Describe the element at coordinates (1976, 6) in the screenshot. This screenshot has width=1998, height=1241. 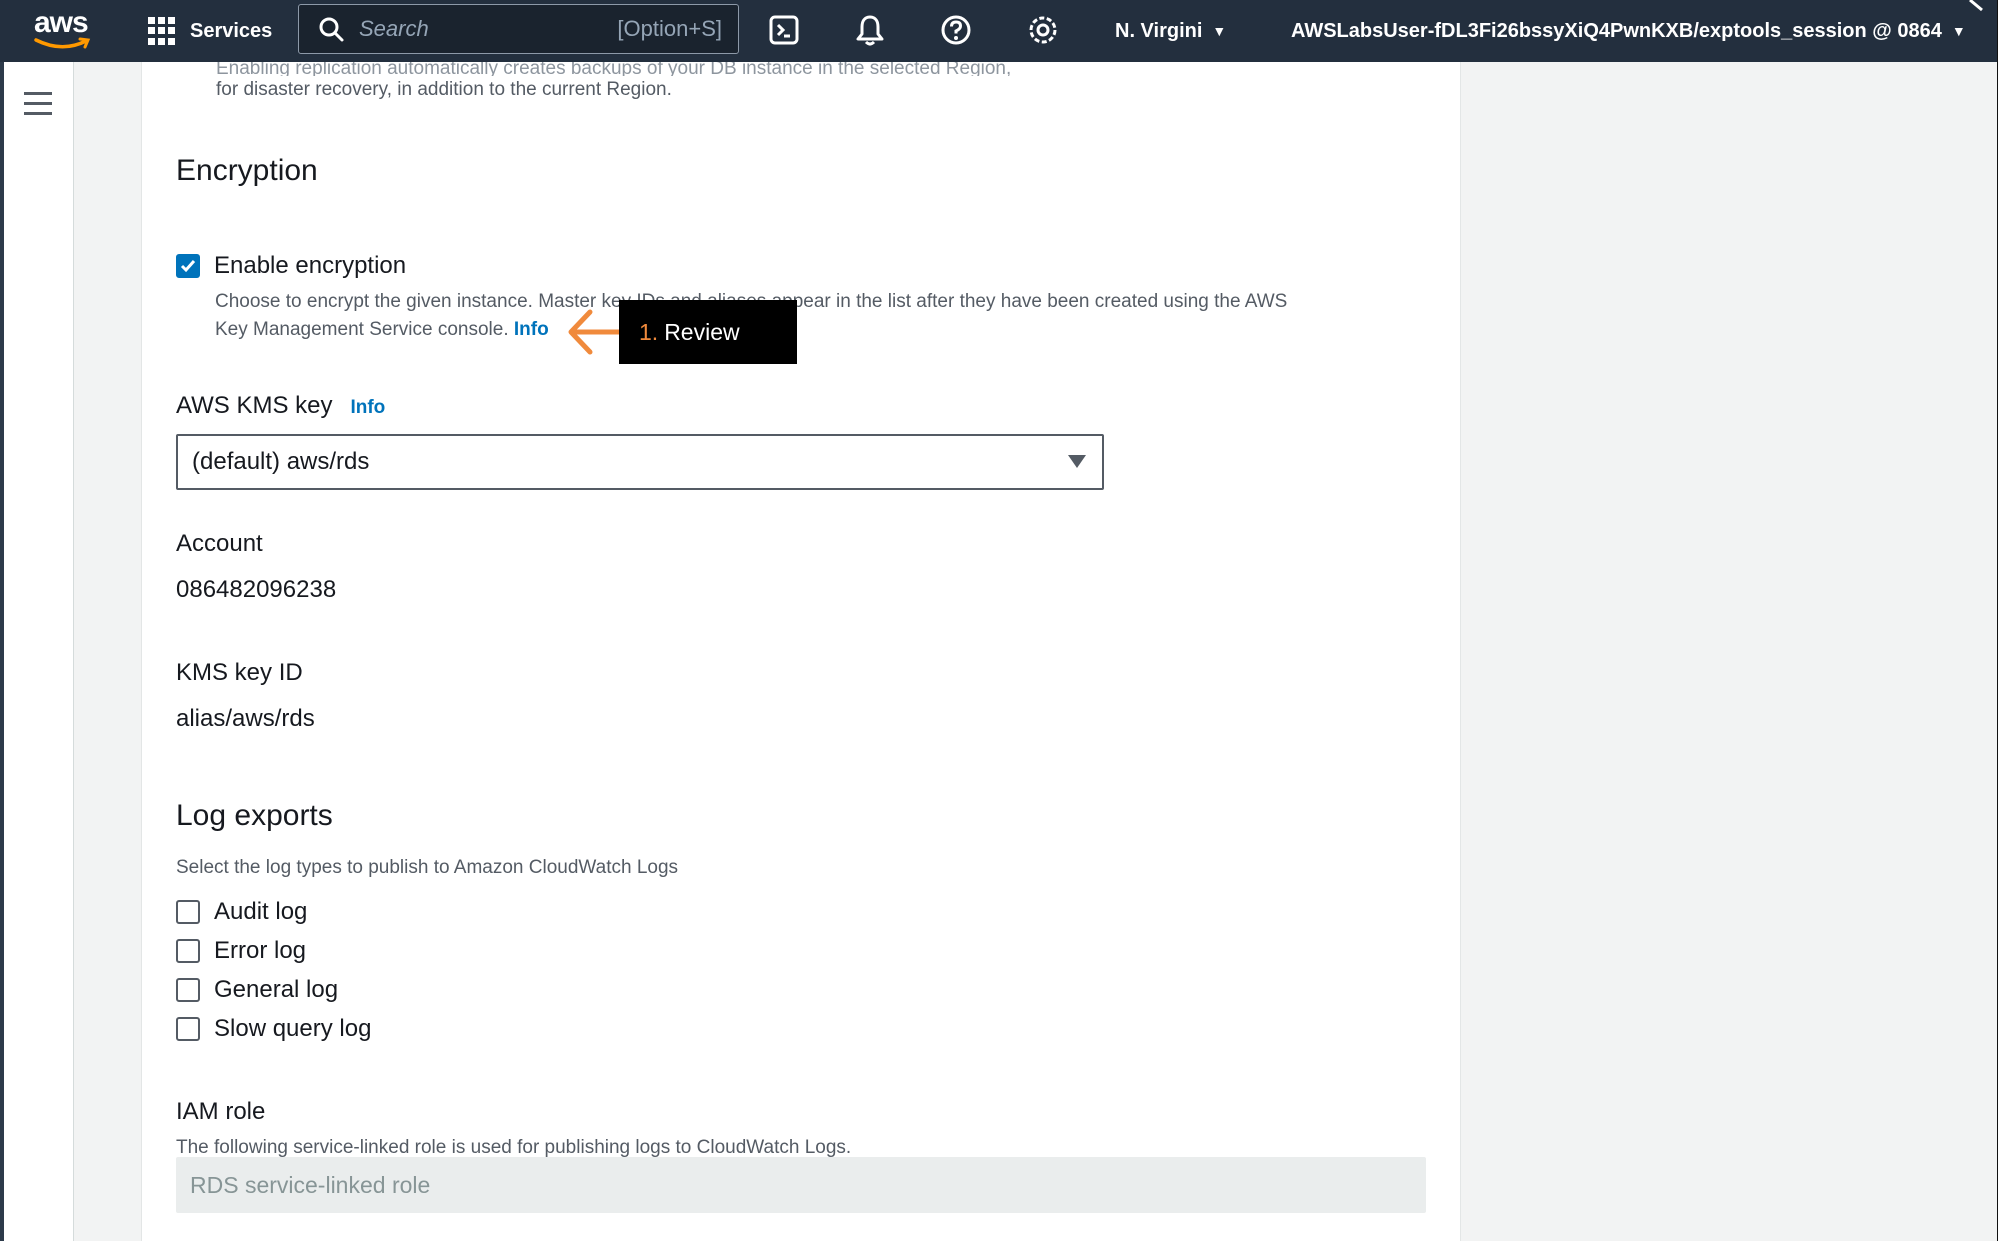
I see `corner-cursor-icon` at that location.